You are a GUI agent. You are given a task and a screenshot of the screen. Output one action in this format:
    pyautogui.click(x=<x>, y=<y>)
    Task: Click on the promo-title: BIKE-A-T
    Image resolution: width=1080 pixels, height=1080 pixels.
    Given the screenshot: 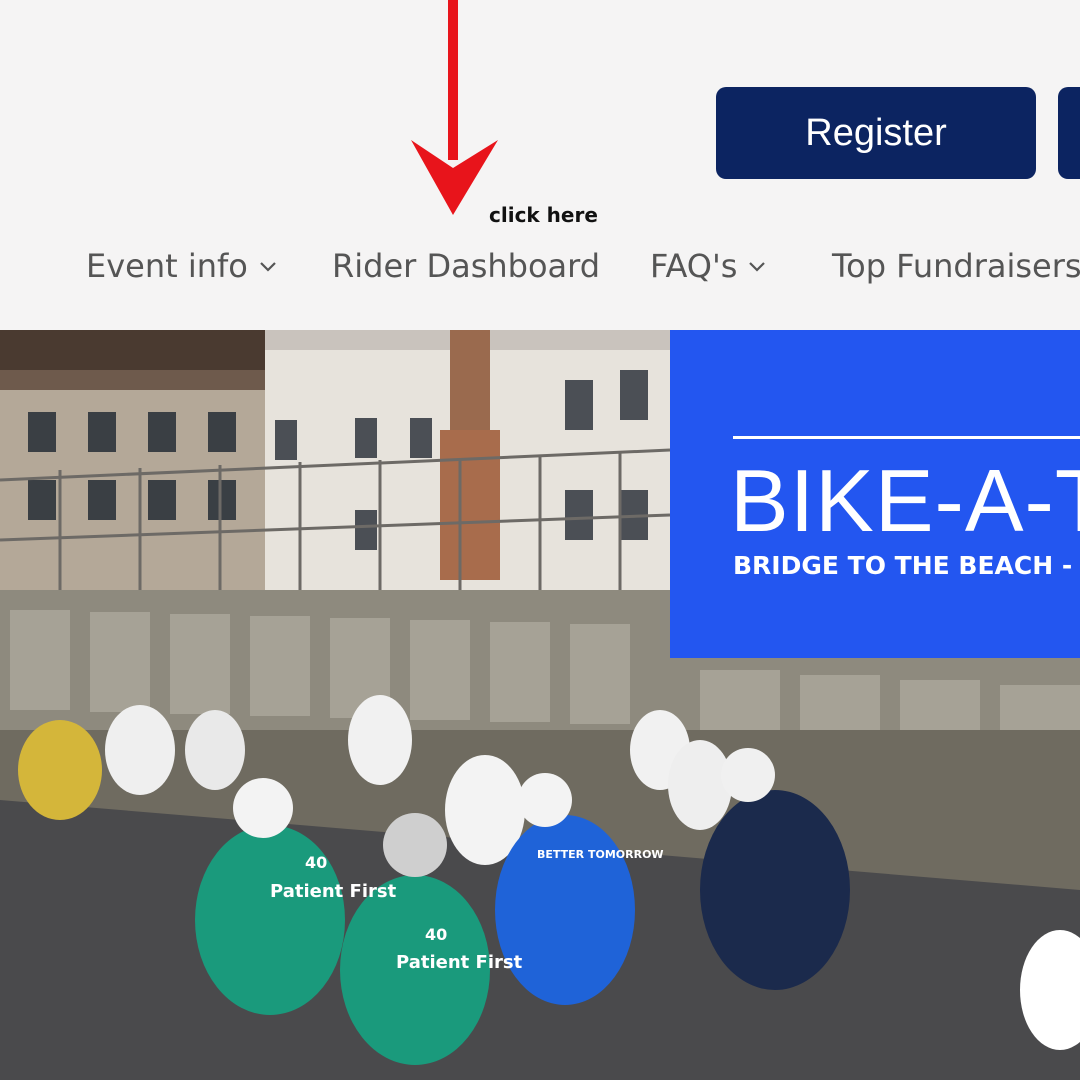 What is the action you would take?
    pyautogui.click(x=905, y=500)
    